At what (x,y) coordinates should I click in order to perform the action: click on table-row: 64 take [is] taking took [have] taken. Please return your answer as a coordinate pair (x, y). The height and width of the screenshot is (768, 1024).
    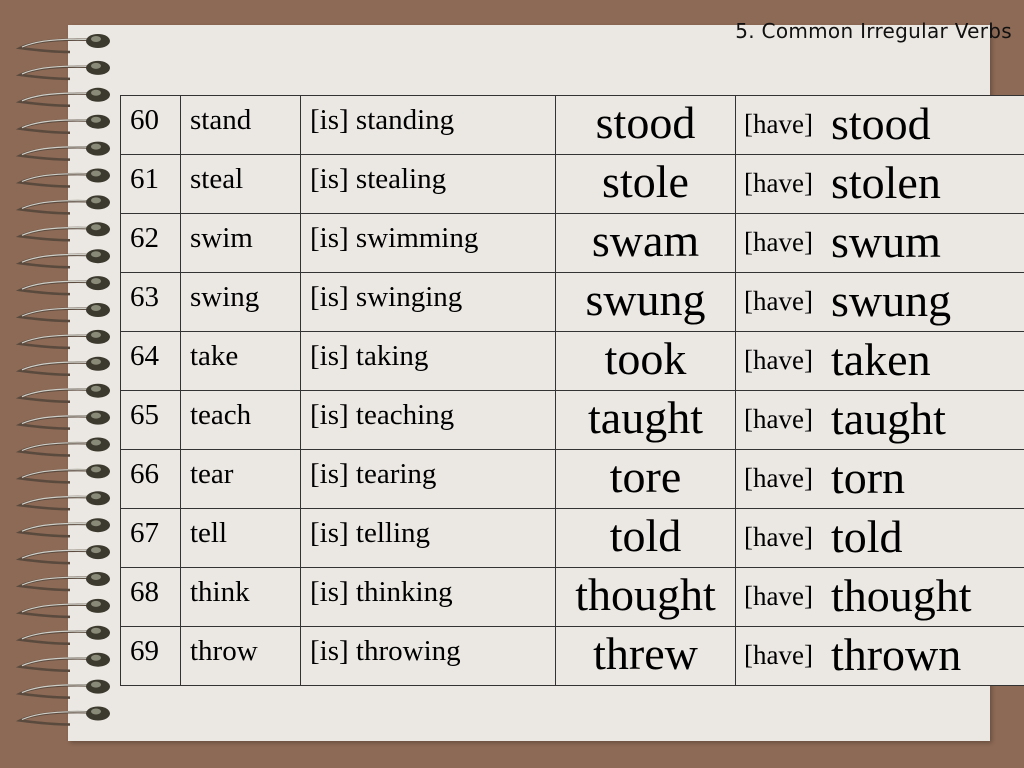
    Looking at the image, I should click on (572, 361).